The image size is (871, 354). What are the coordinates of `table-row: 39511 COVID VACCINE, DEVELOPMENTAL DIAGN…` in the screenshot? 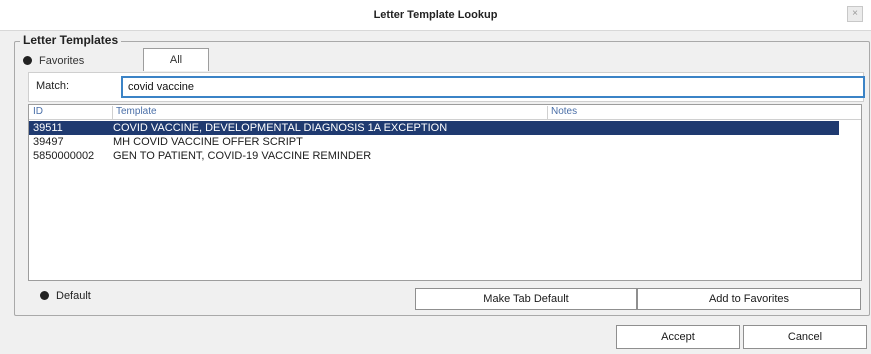 It's located at (434, 128).